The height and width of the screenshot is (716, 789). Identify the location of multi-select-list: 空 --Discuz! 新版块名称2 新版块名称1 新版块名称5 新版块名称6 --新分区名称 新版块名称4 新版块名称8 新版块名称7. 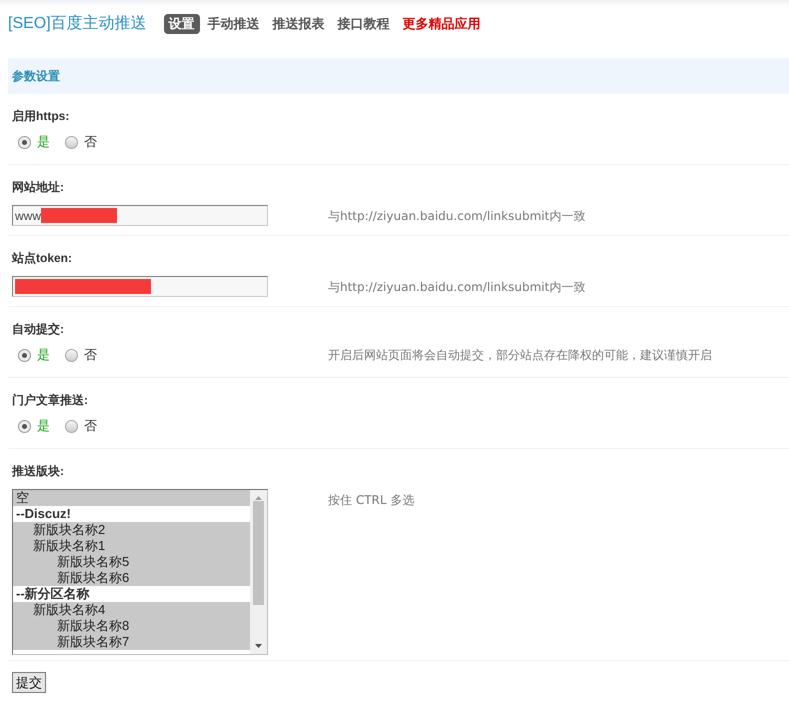
(140, 572).